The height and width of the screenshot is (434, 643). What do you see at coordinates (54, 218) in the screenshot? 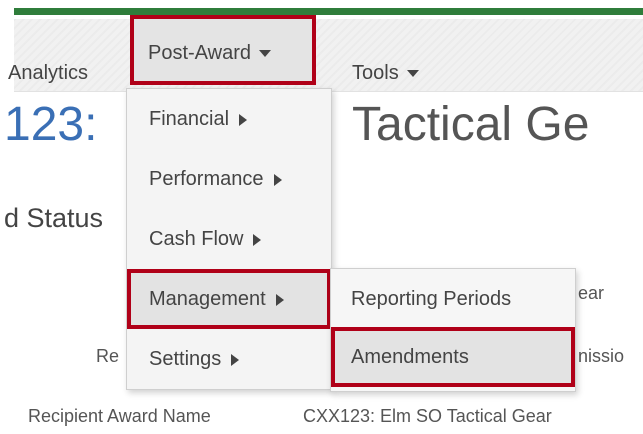
I see `section-title: d Status` at bounding box center [54, 218].